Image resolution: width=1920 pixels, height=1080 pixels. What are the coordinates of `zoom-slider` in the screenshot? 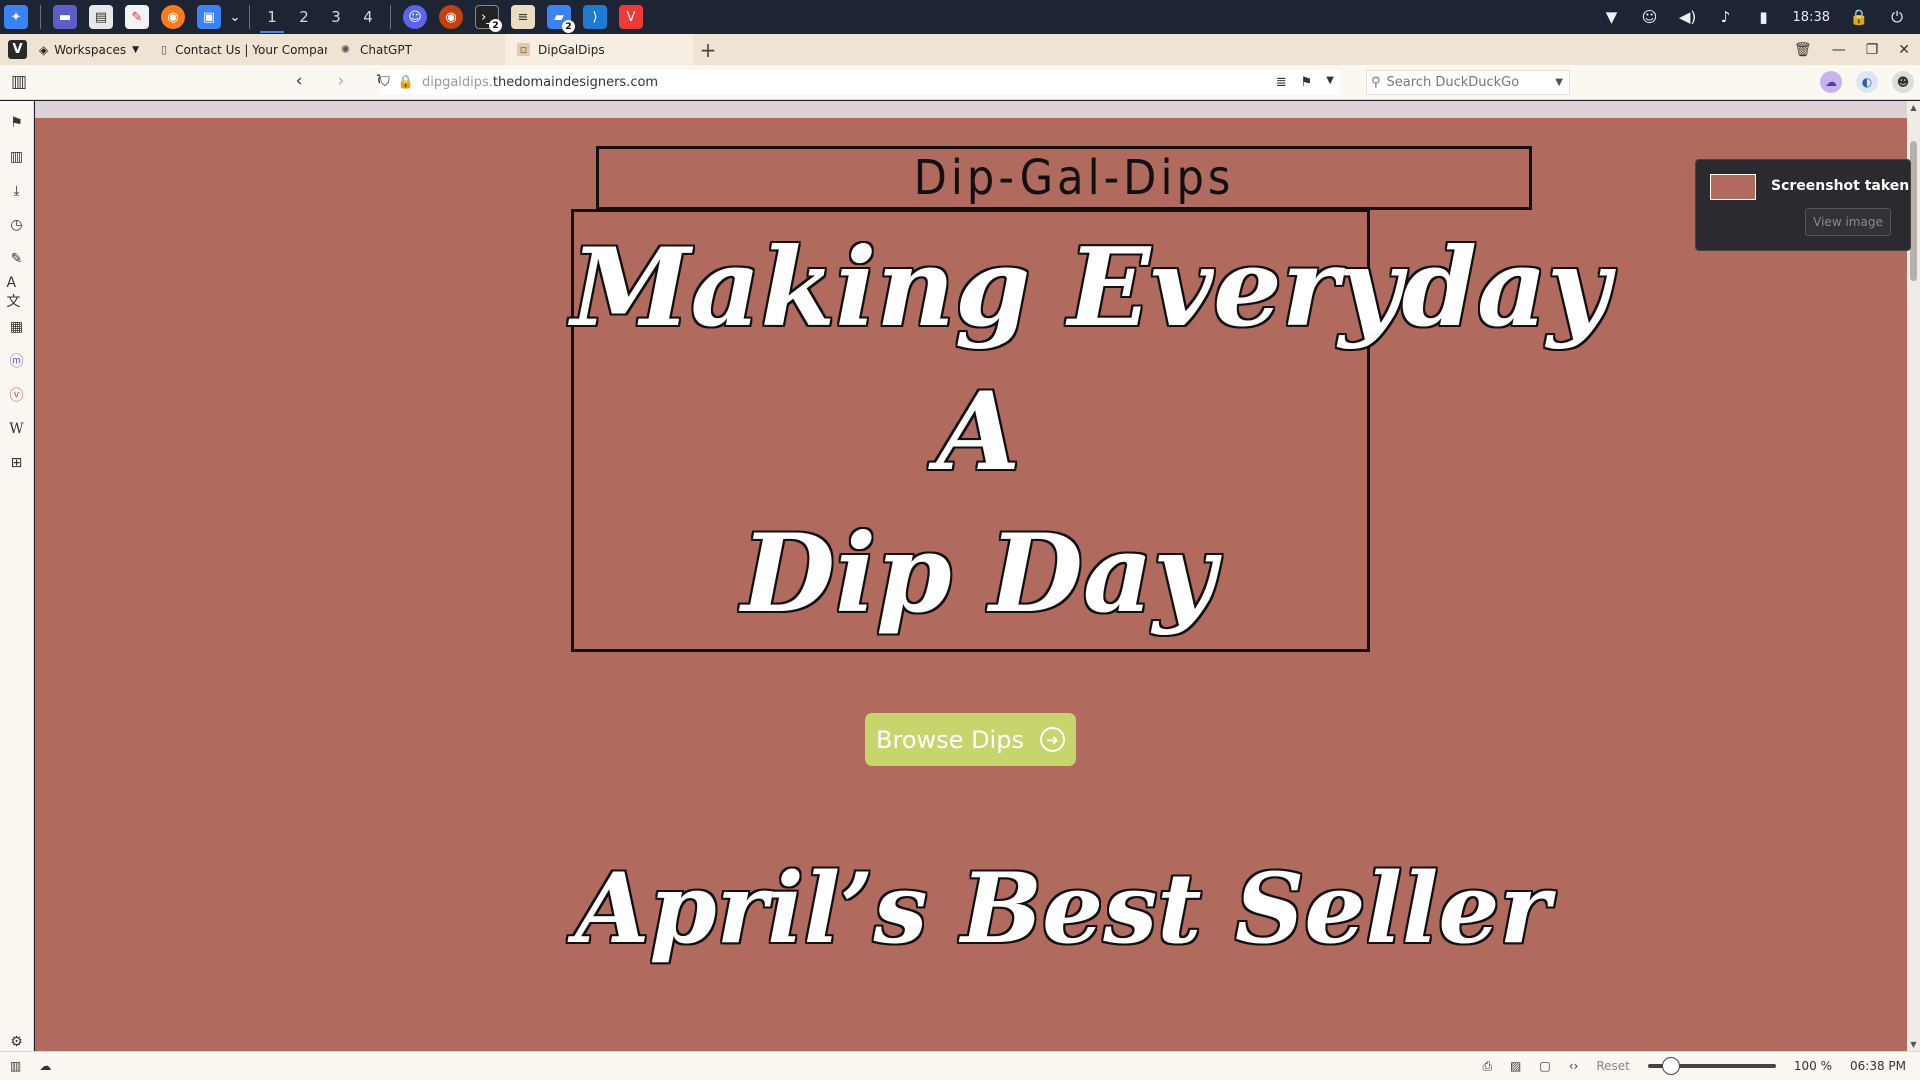 It's located at (1711, 1066).